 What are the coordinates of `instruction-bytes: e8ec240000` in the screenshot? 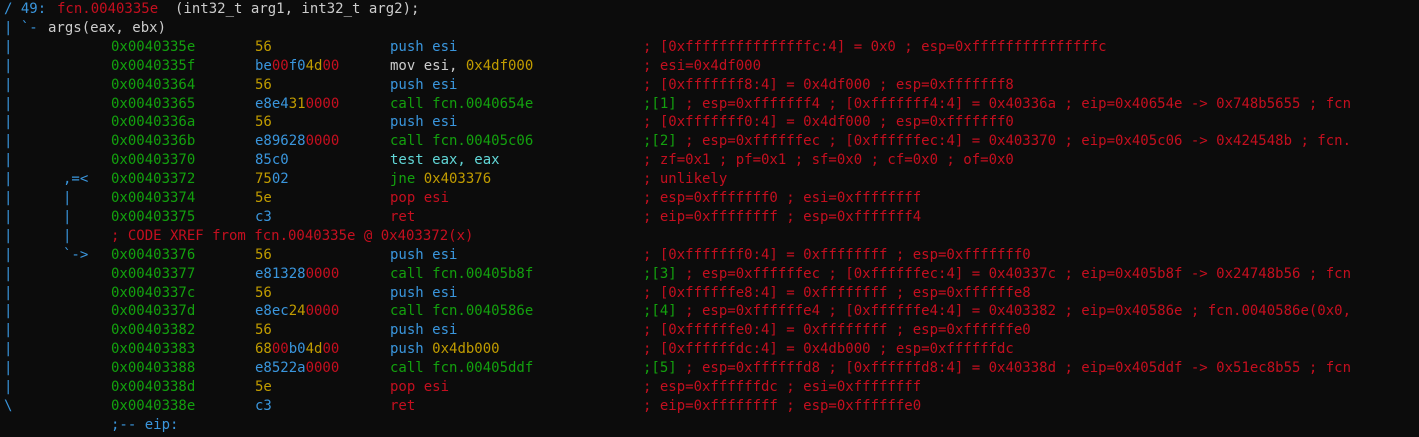 It's located at (297, 311).